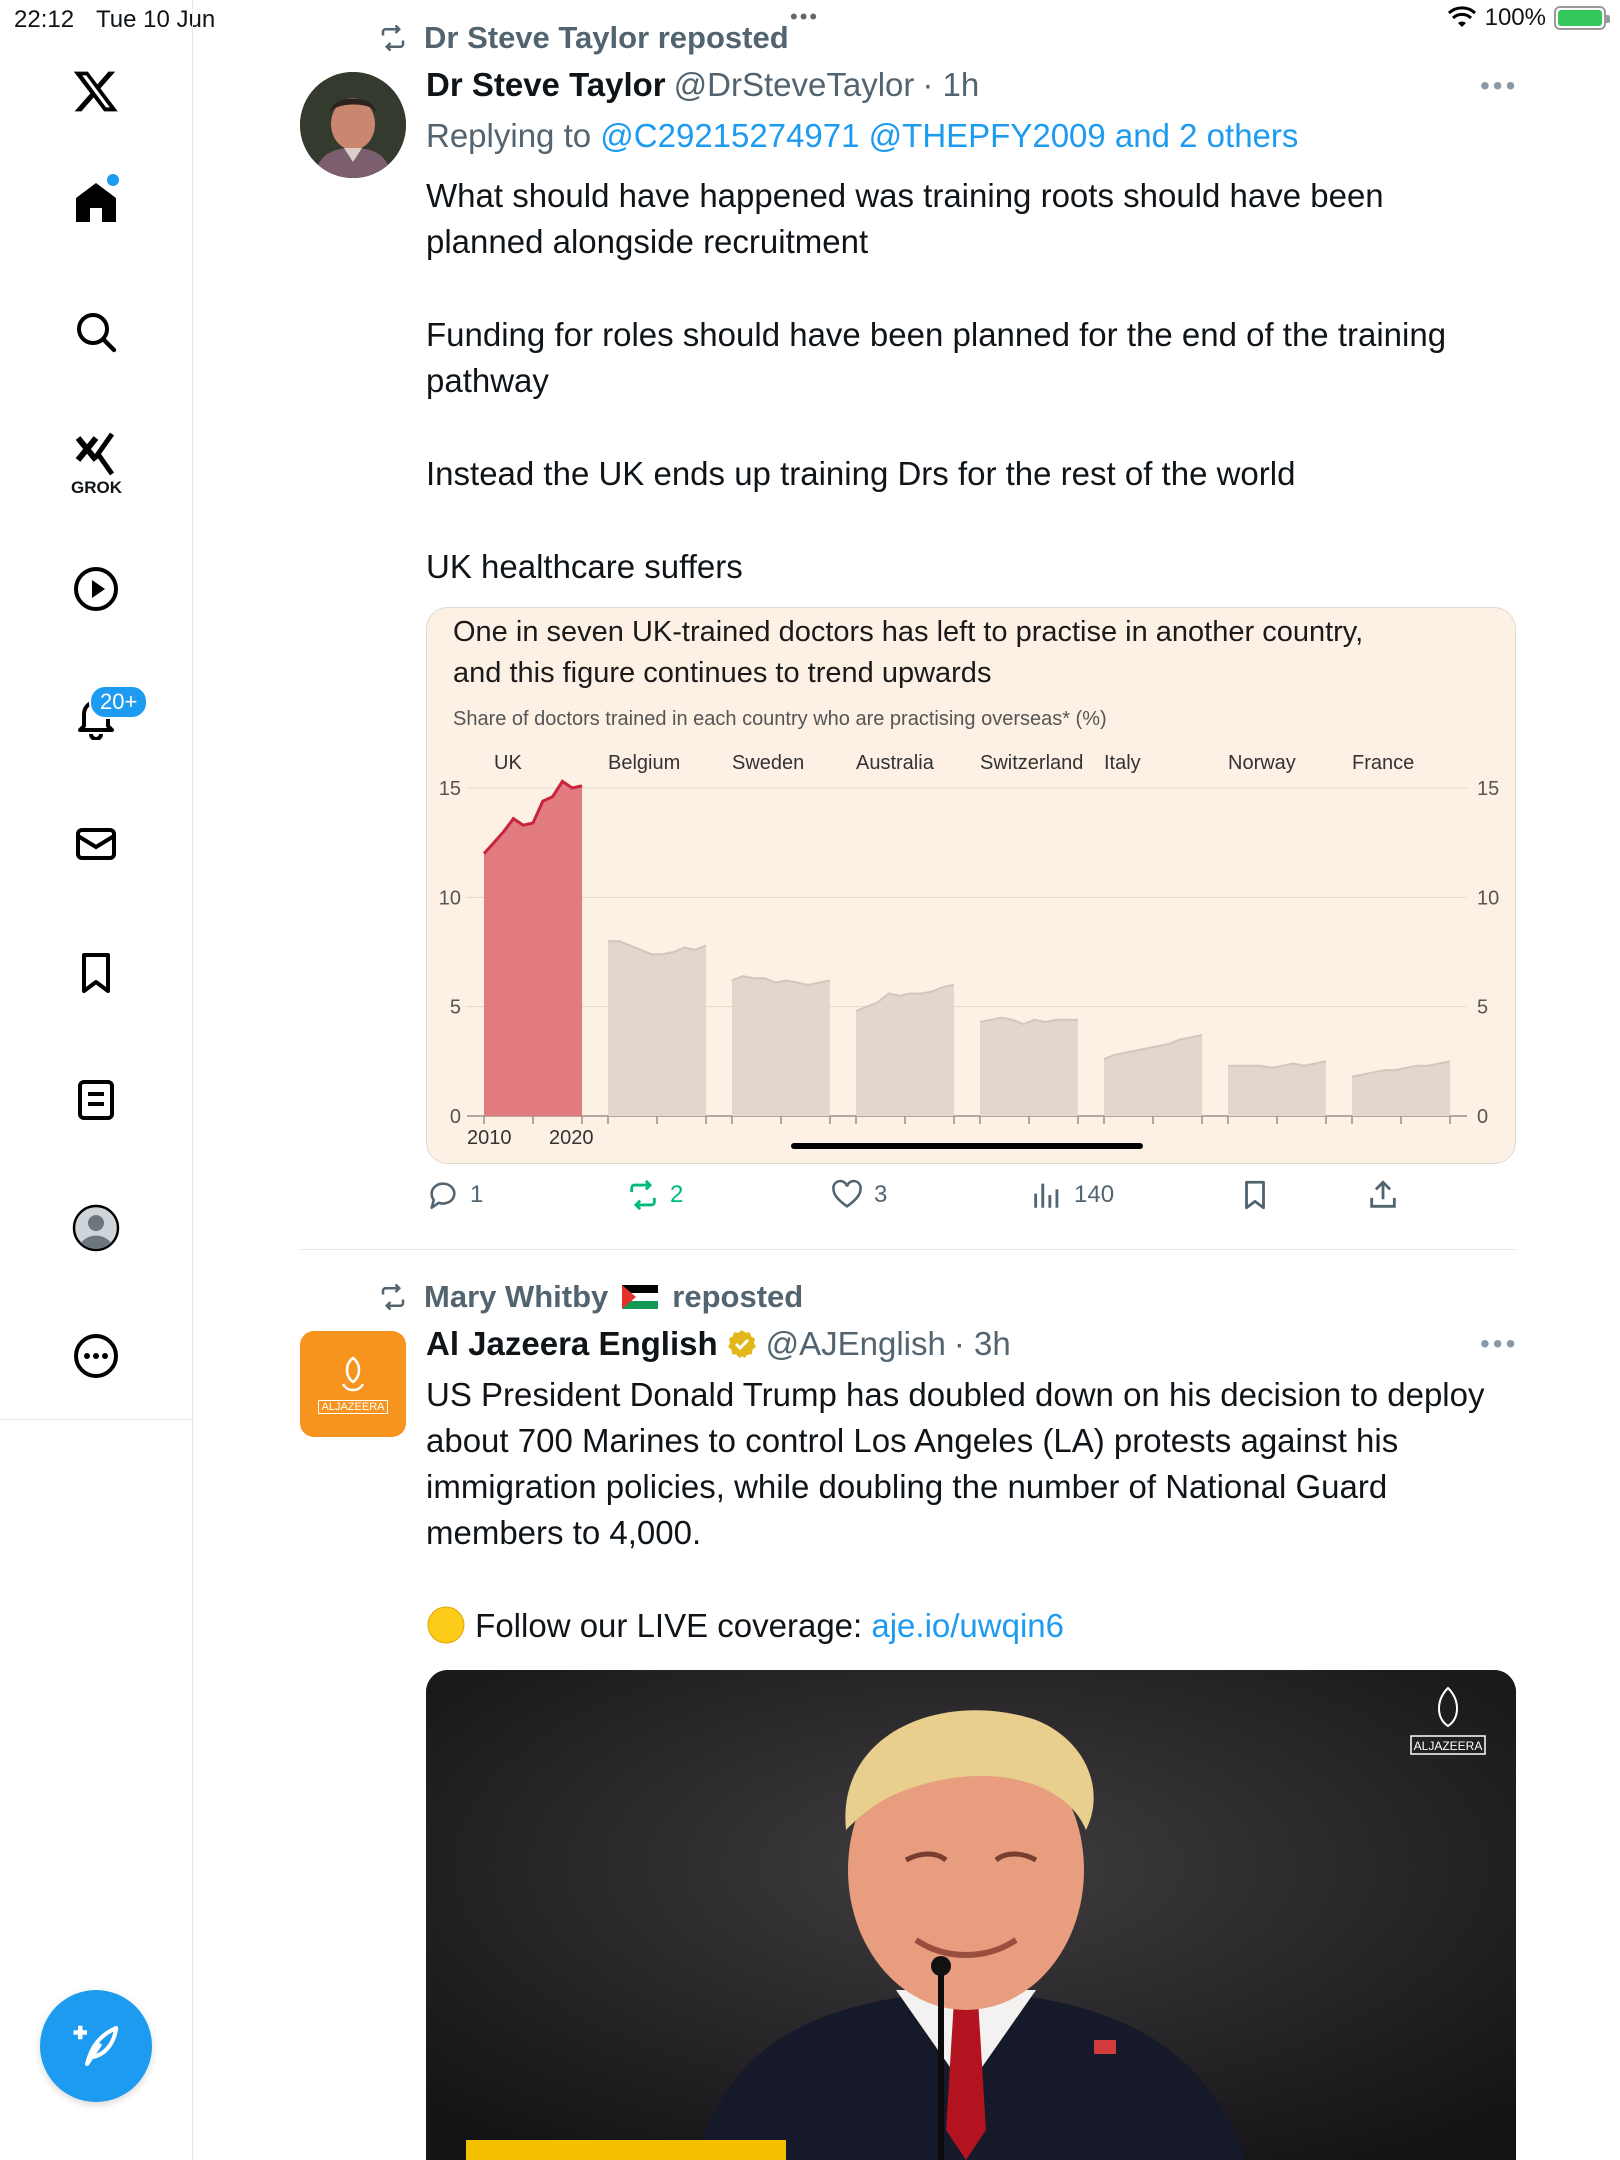 The height and width of the screenshot is (2160, 1620). I want to click on chart-y-tick-label-right: 10, so click(1488, 898).